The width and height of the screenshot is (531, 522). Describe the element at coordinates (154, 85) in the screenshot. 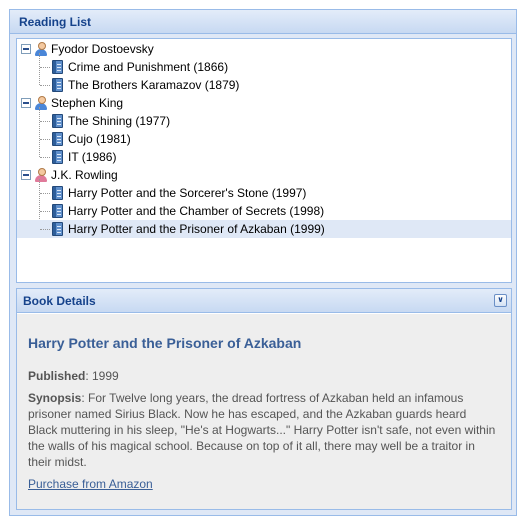

I see `book-label: The Brothers Karamazov (1879)` at that location.